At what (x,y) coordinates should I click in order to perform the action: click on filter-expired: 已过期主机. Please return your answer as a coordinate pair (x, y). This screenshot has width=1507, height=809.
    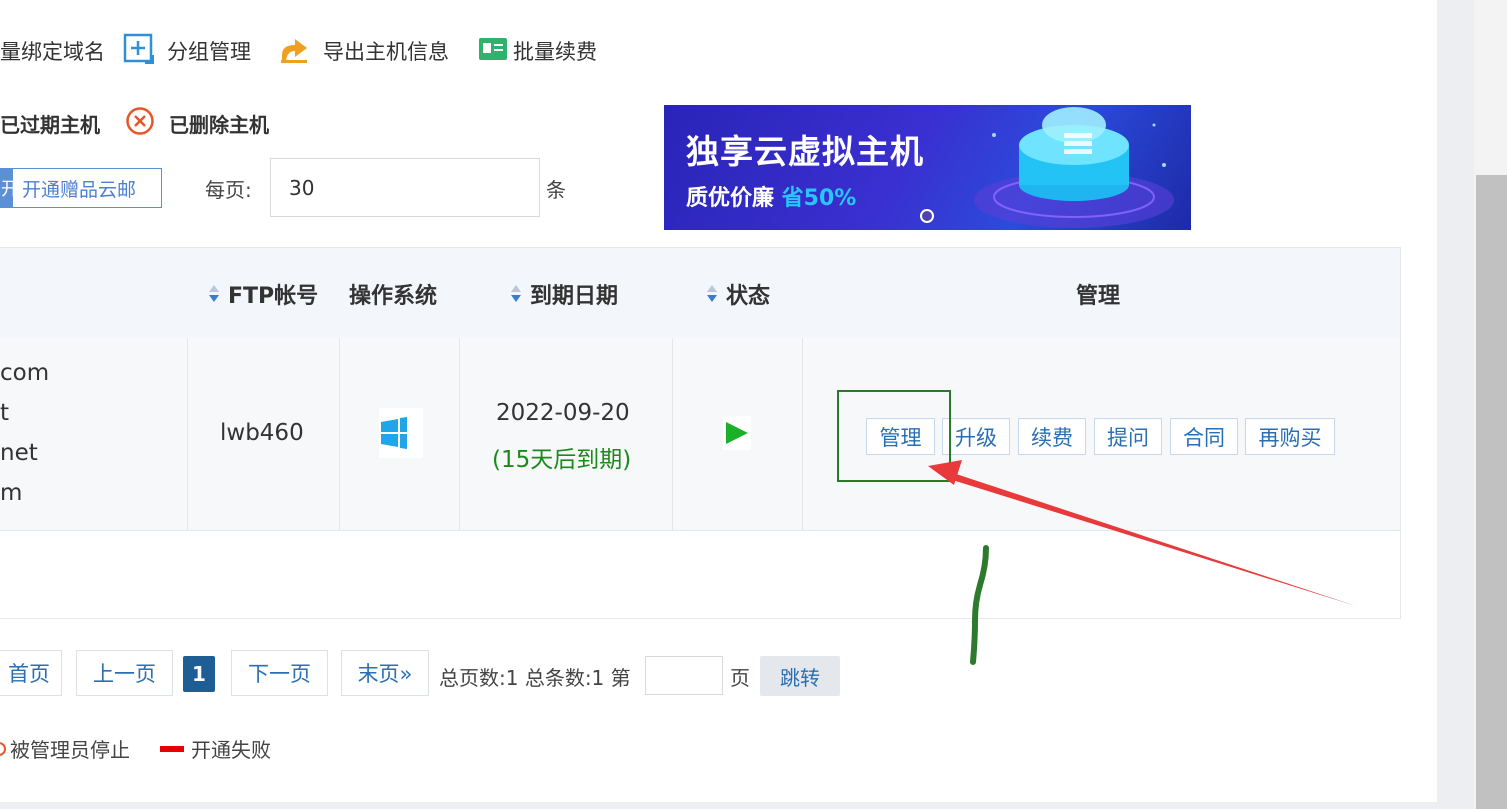
    Looking at the image, I should click on (50, 123).